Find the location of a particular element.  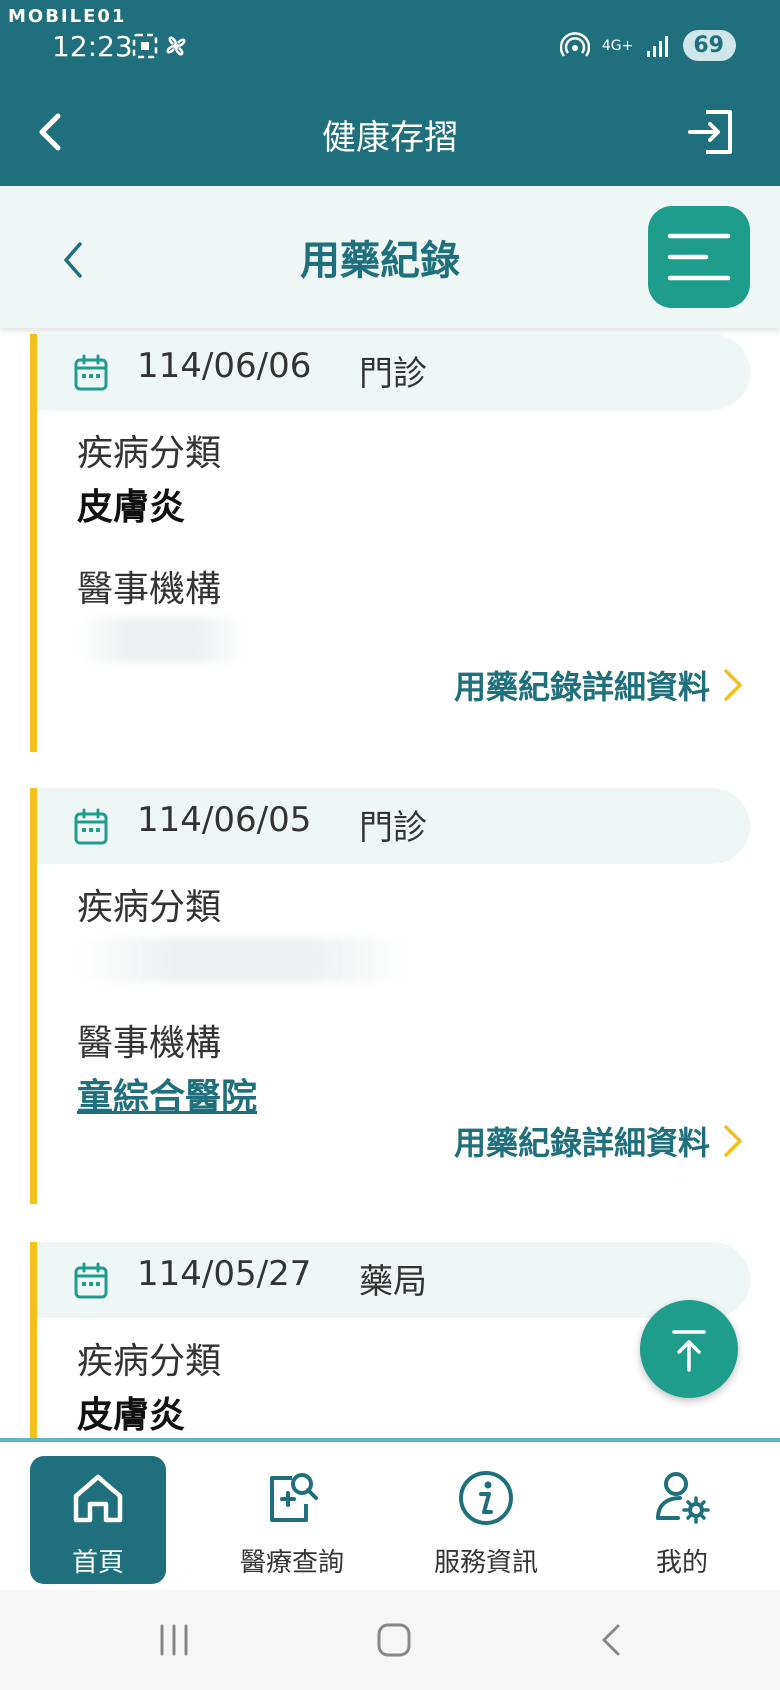

user-settings-icon is located at coordinates (683, 1498).